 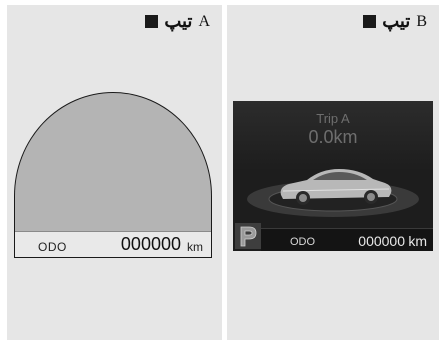 What do you see at coordinates (333, 118) in the screenshot?
I see `trip-label: Trip A` at bounding box center [333, 118].